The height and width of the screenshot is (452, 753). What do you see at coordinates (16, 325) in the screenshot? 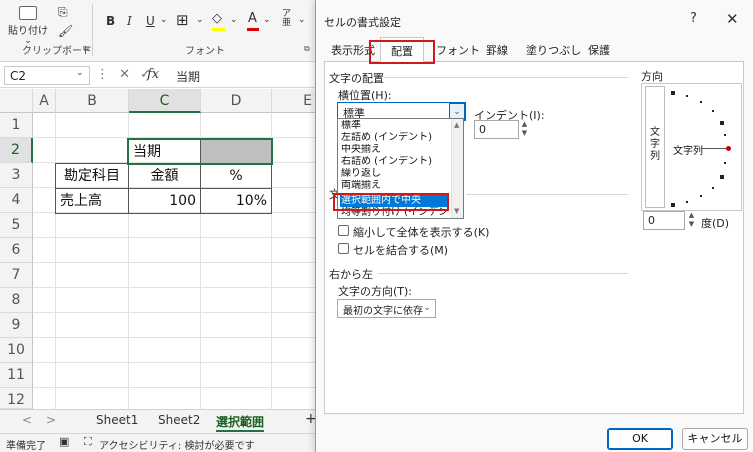
I see `row-header-9: 9` at bounding box center [16, 325].